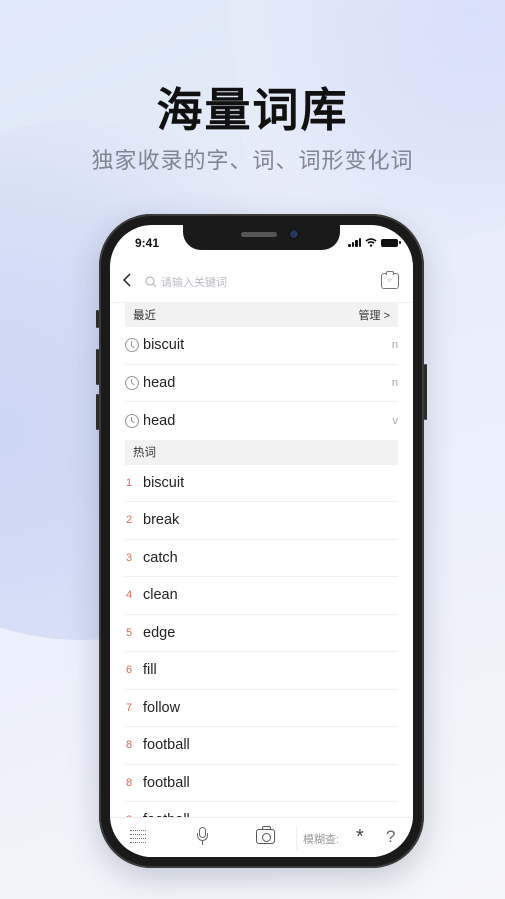 The image size is (505, 899). I want to click on hot-item: 7 follow, so click(261, 708).